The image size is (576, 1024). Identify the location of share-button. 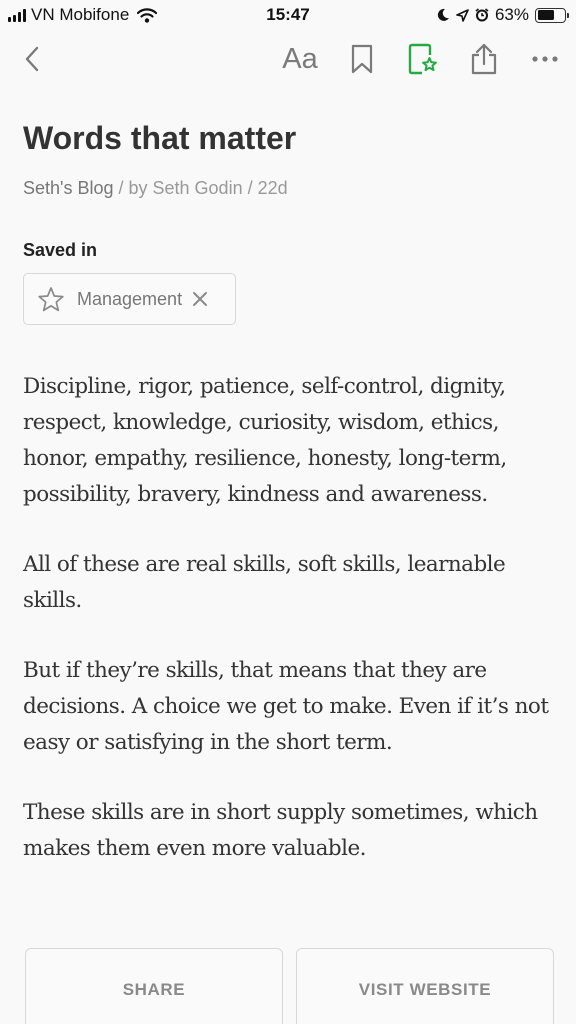
(484, 59).